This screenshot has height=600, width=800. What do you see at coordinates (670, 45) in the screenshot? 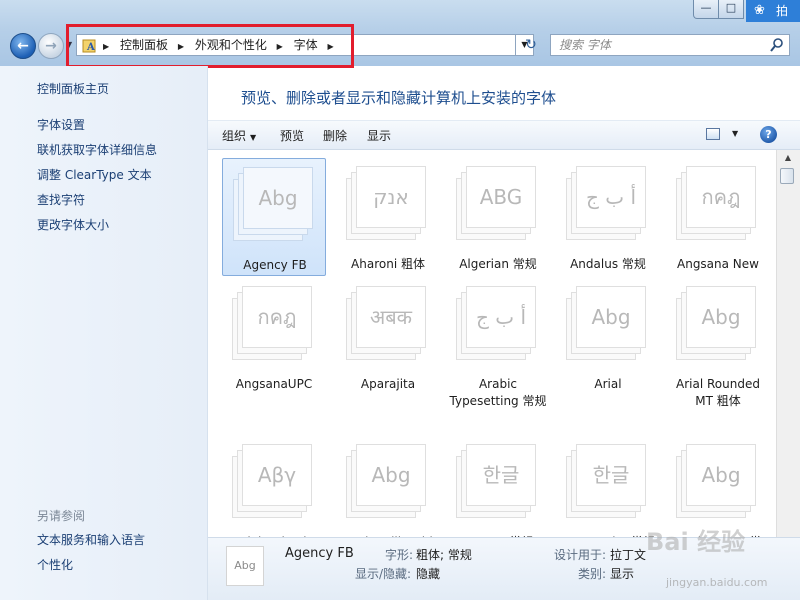
I see `search-input: 搜索 字体` at bounding box center [670, 45].